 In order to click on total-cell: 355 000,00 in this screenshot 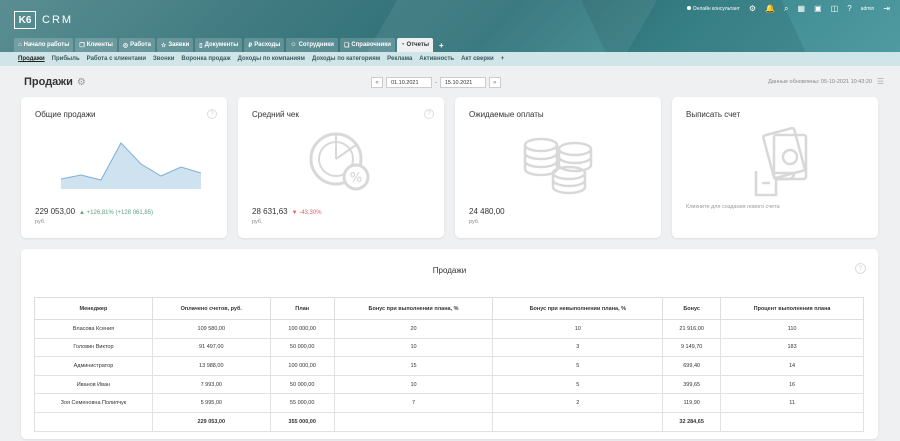, I will do `click(302, 421)`.